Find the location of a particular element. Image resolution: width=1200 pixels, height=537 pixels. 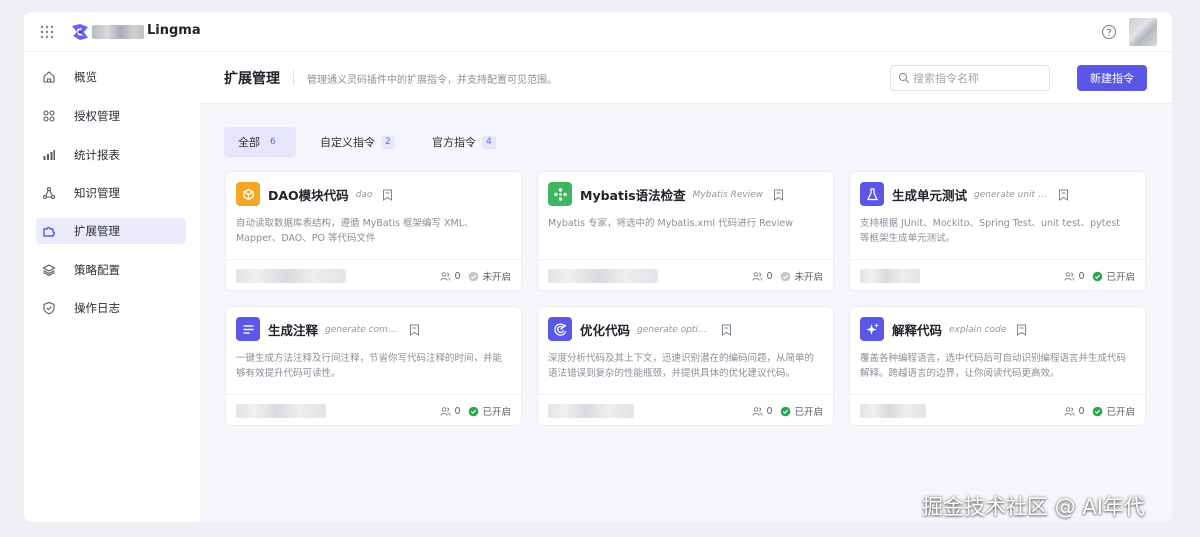

status-text: 未开启 is located at coordinates (808, 277).